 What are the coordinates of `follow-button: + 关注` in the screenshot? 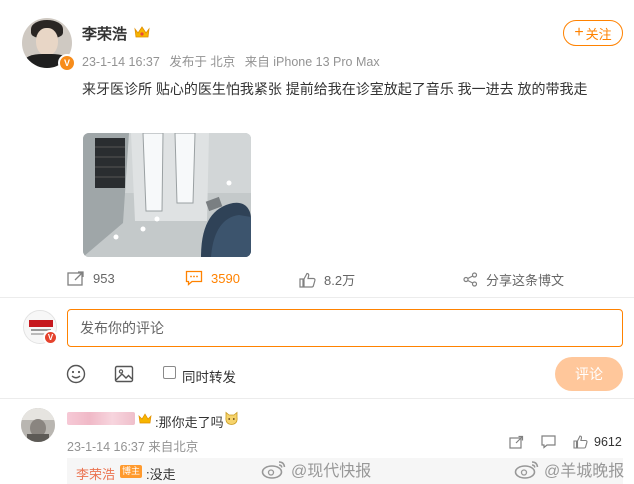 It's located at (593, 33).